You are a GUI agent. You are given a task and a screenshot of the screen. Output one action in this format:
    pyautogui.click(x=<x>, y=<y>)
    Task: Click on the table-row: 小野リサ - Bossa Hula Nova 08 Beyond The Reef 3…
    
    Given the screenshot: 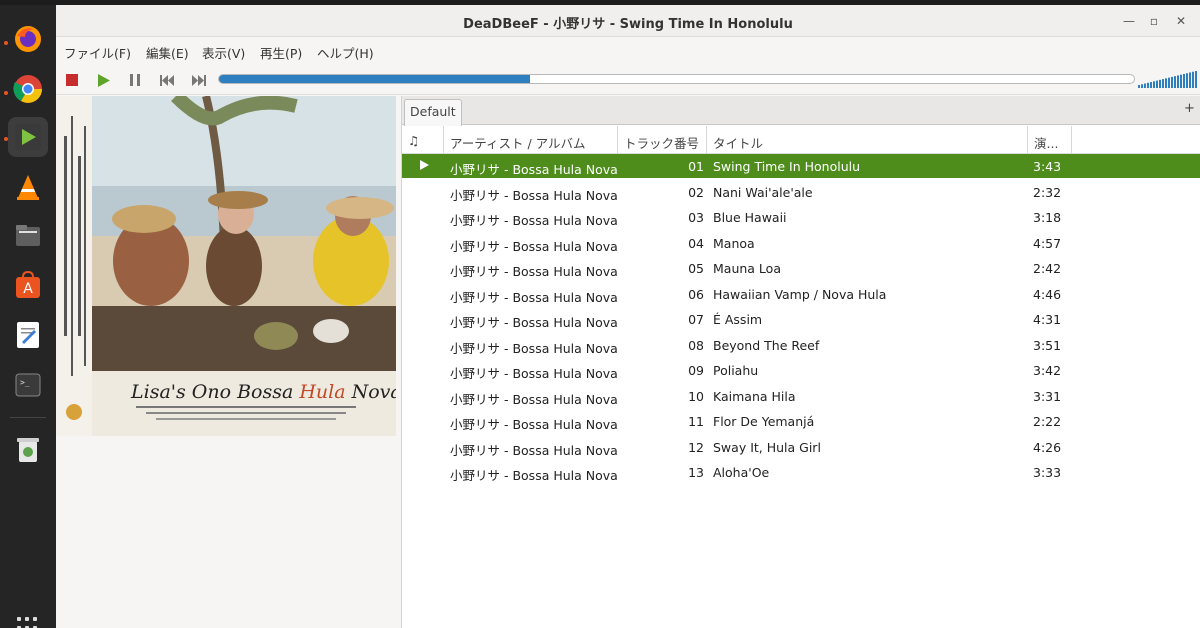 What is the action you would take?
    pyautogui.click(x=801, y=345)
    